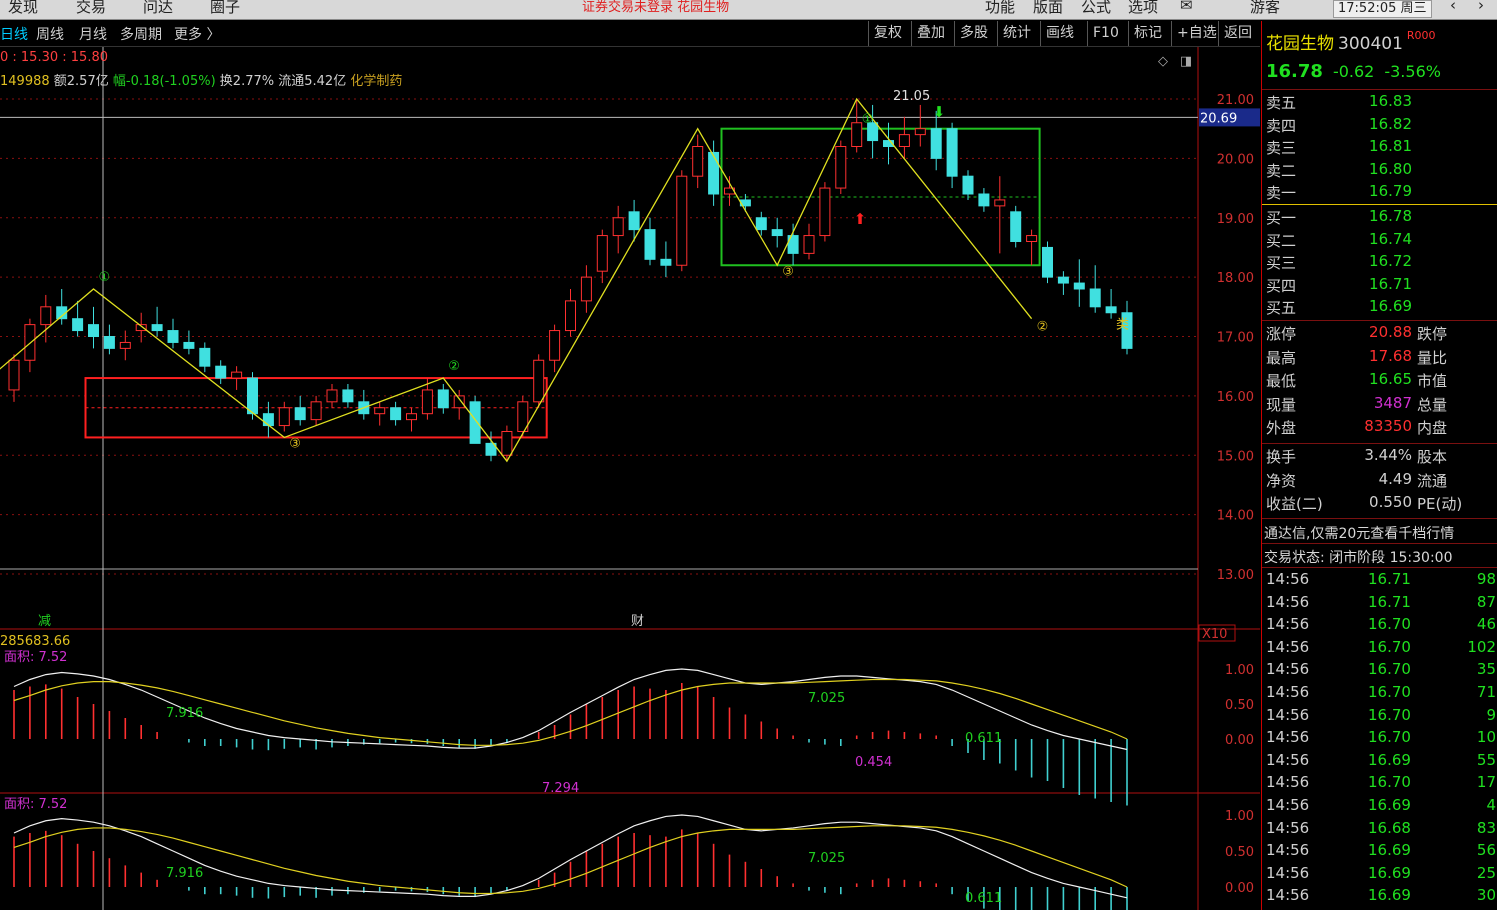 The image size is (1497, 910). What do you see at coordinates (887, 33) in the screenshot?
I see `fuquan-button: 复权` at bounding box center [887, 33].